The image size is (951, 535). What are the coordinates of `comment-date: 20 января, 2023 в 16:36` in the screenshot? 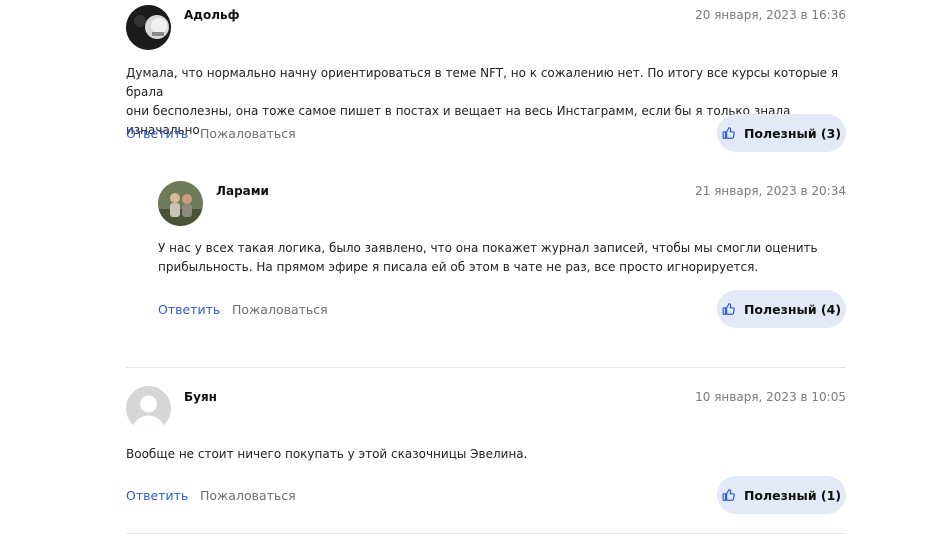 It's located at (770, 15).